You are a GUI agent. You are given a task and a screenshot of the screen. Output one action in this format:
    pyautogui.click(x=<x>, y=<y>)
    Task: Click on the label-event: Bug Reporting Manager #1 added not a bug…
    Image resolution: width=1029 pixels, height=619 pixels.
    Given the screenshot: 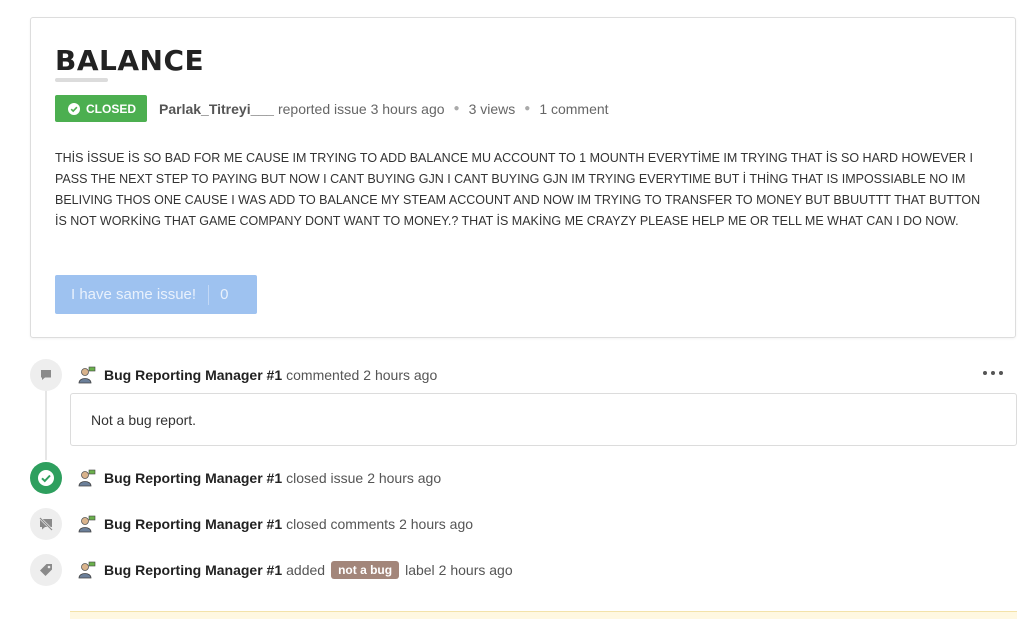 What is the action you would take?
    pyautogui.click(x=295, y=570)
    